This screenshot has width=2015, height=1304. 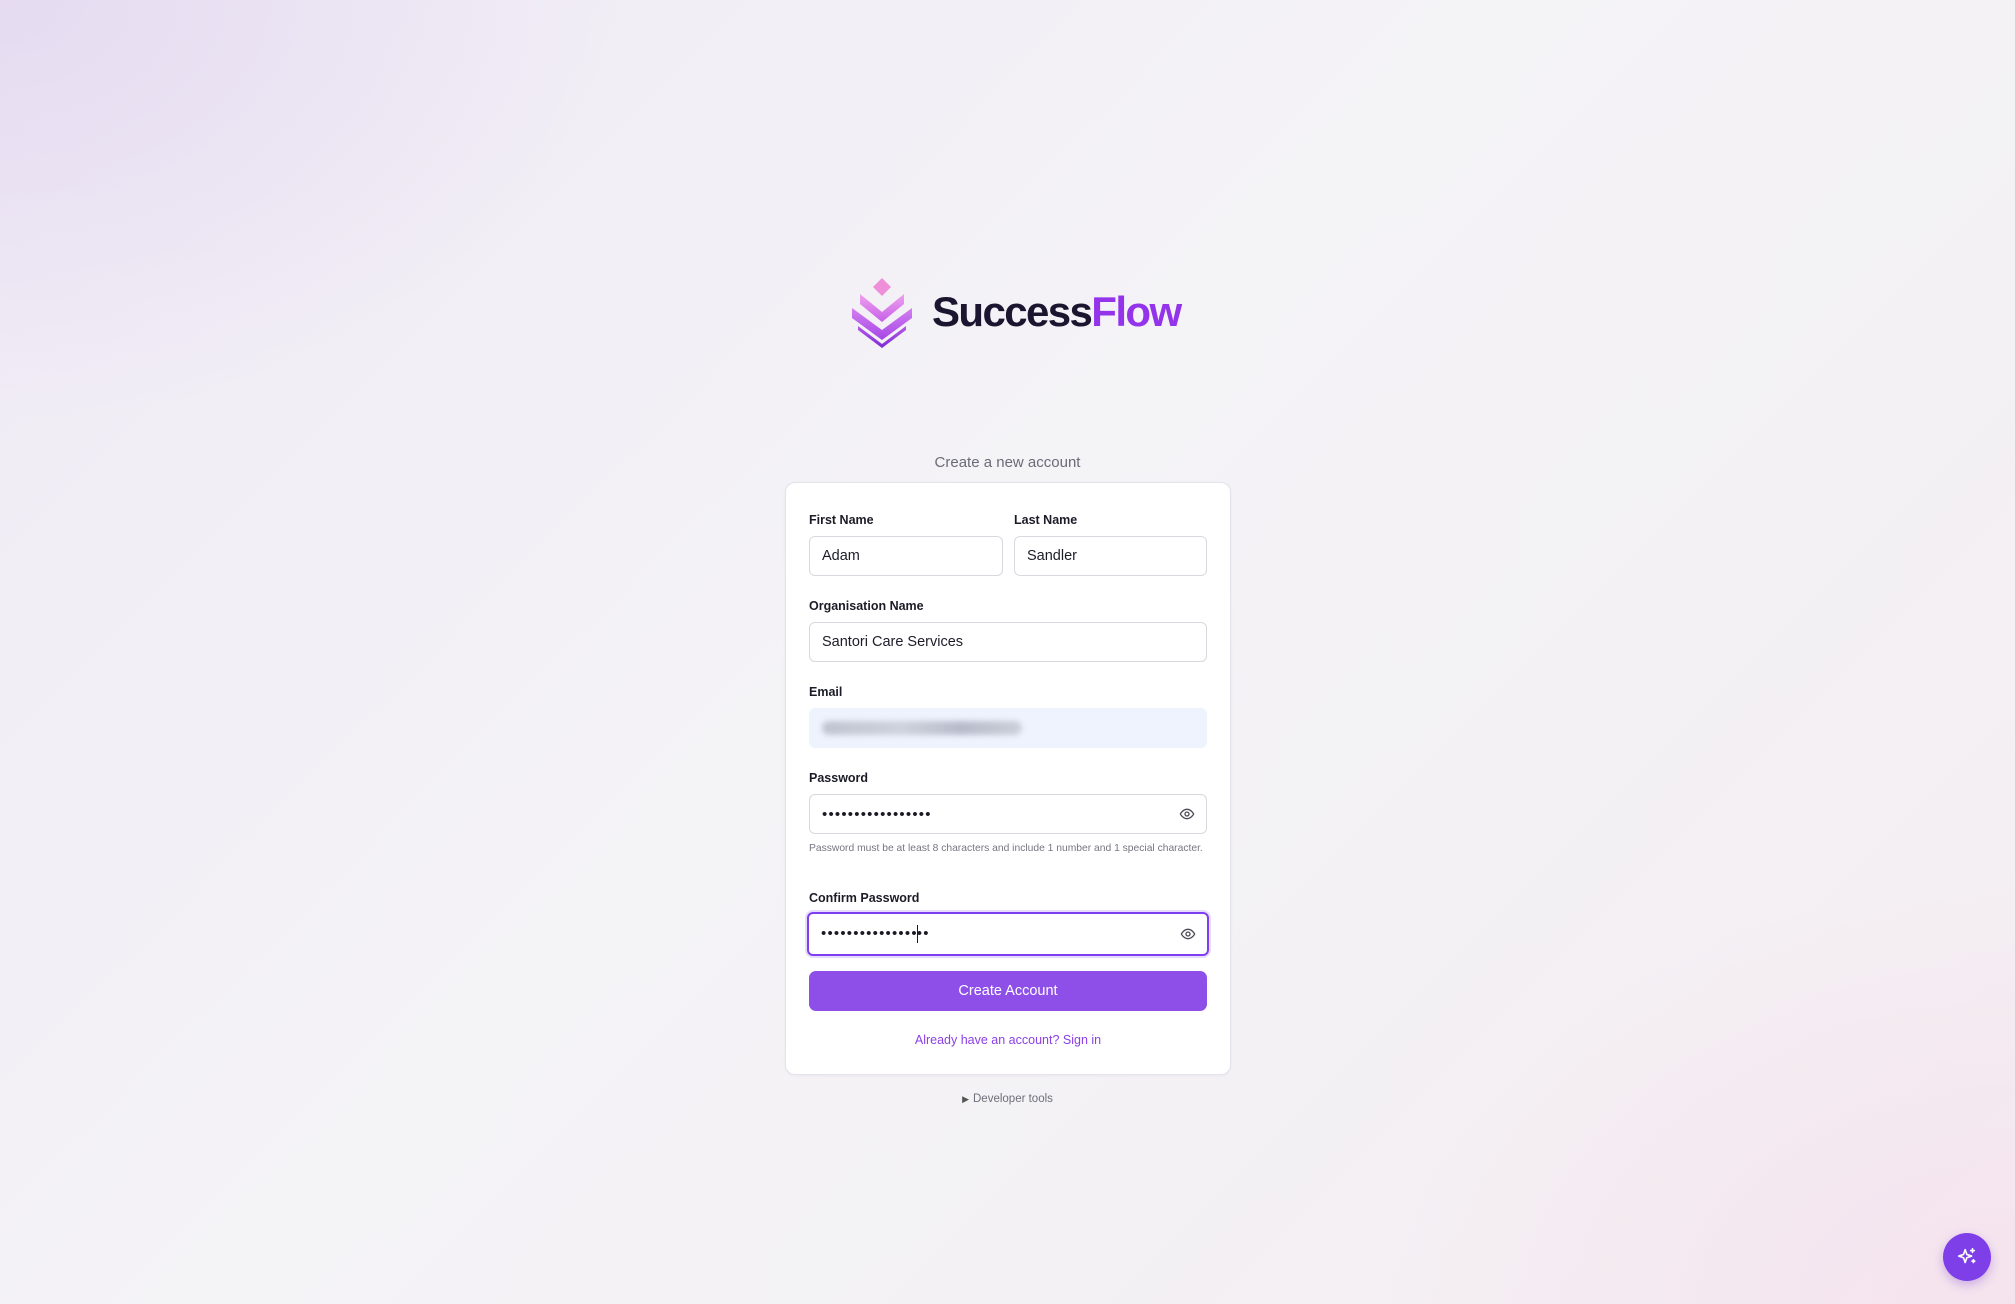 What do you see at coordinates (906, 556) in the screenshot?
I see `first-name-input: Adam` at bounding box center [906, 556].